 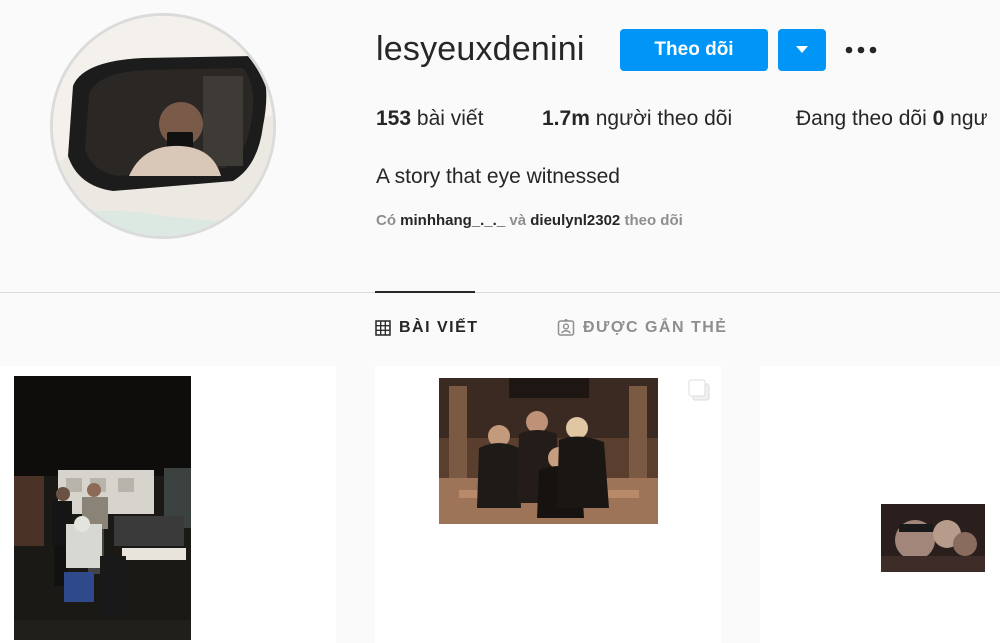 What do you see at coordinates (518, 220) in the screenshot?
I see `followed-by-conj: và` at bounding box center [518, 220].